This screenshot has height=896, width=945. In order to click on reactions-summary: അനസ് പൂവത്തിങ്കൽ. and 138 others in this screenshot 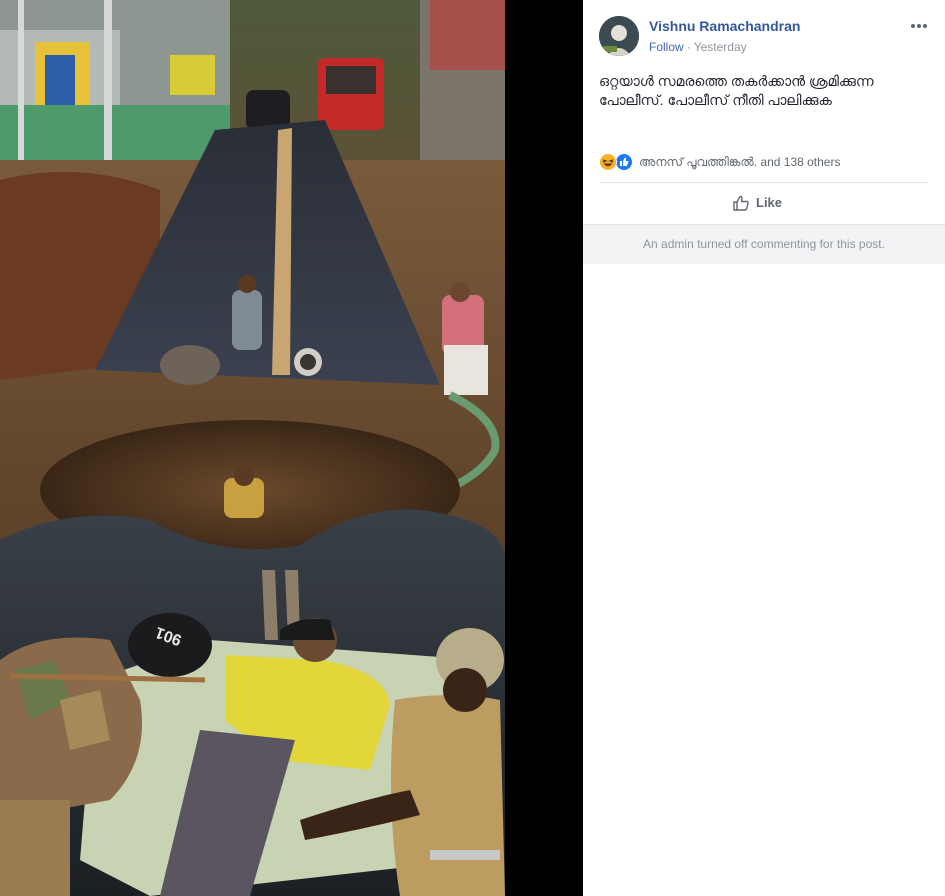, I will do `click(764, 162)`.